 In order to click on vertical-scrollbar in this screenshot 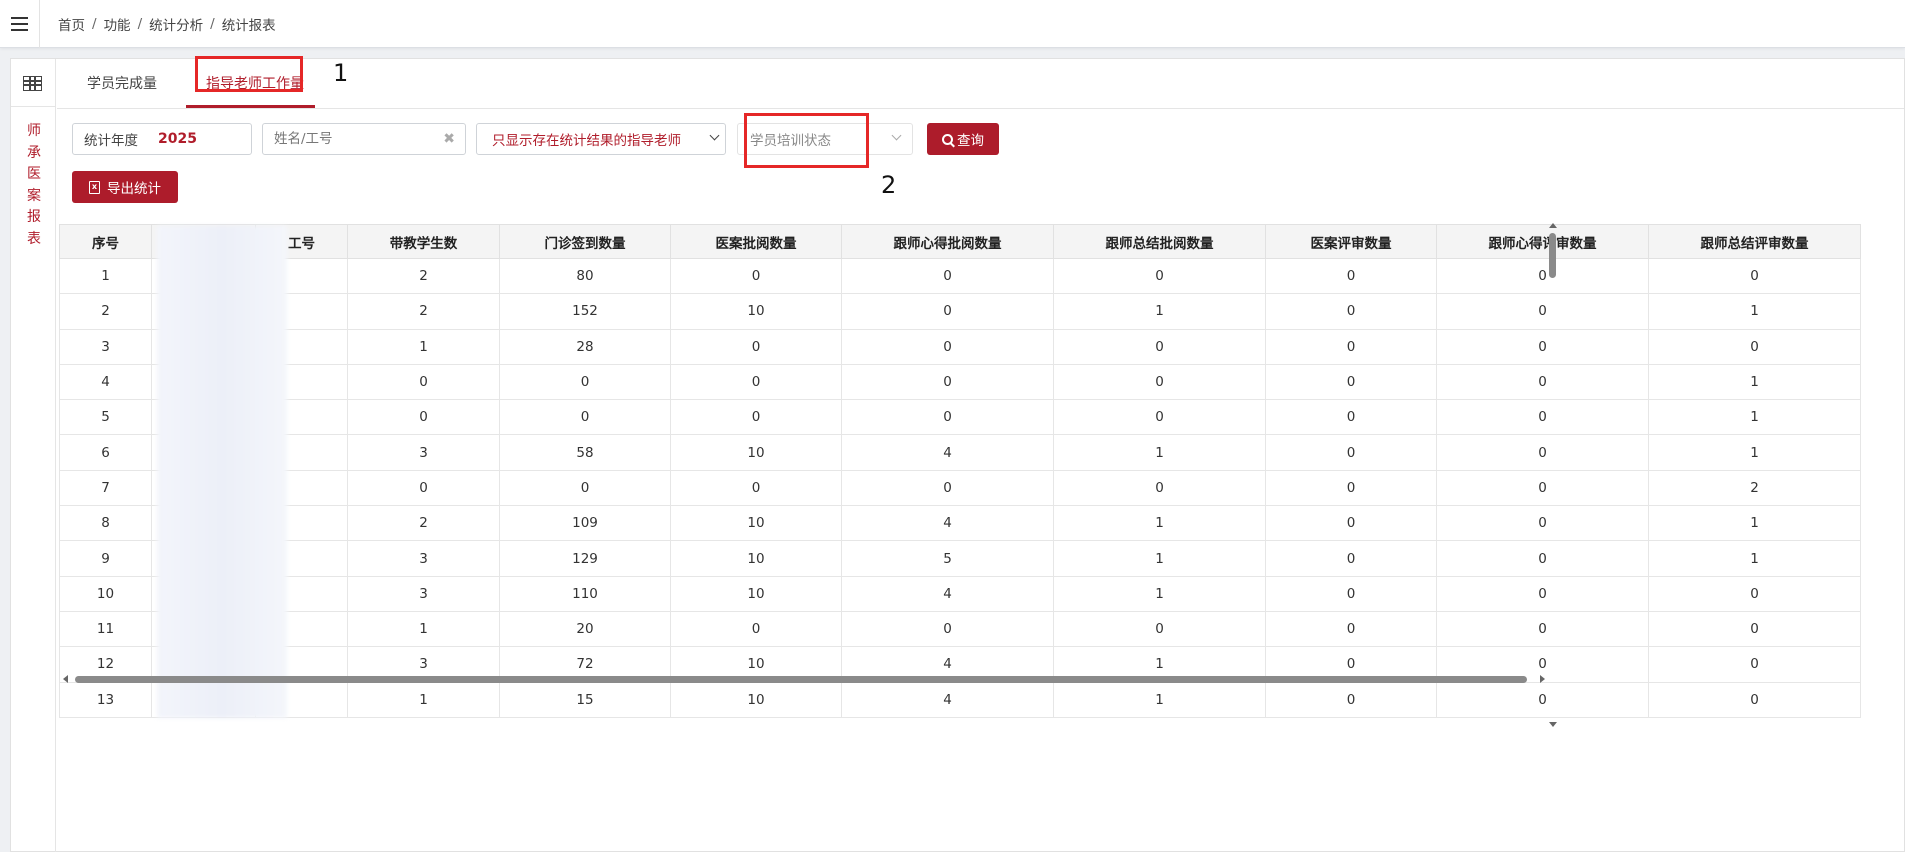, I will do `click(1553, 475)`.